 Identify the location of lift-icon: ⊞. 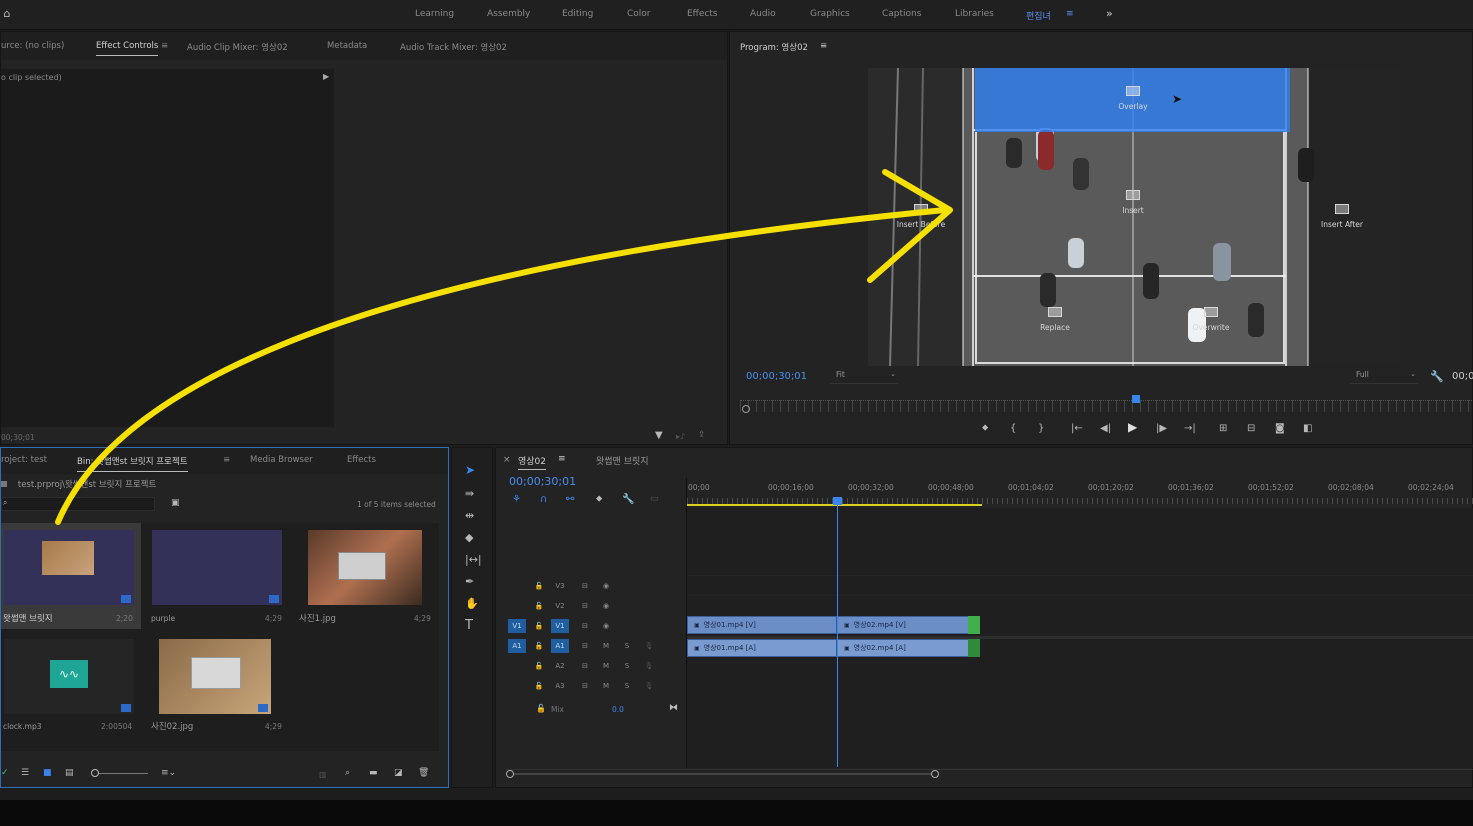
(1223, 428).